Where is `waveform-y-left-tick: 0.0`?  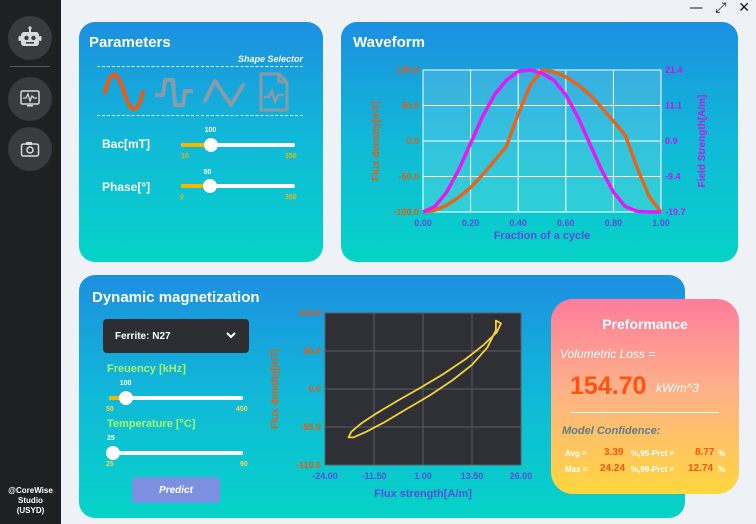
waveform-y-left-tick: 0.0 is located at coordinates (412, 141).